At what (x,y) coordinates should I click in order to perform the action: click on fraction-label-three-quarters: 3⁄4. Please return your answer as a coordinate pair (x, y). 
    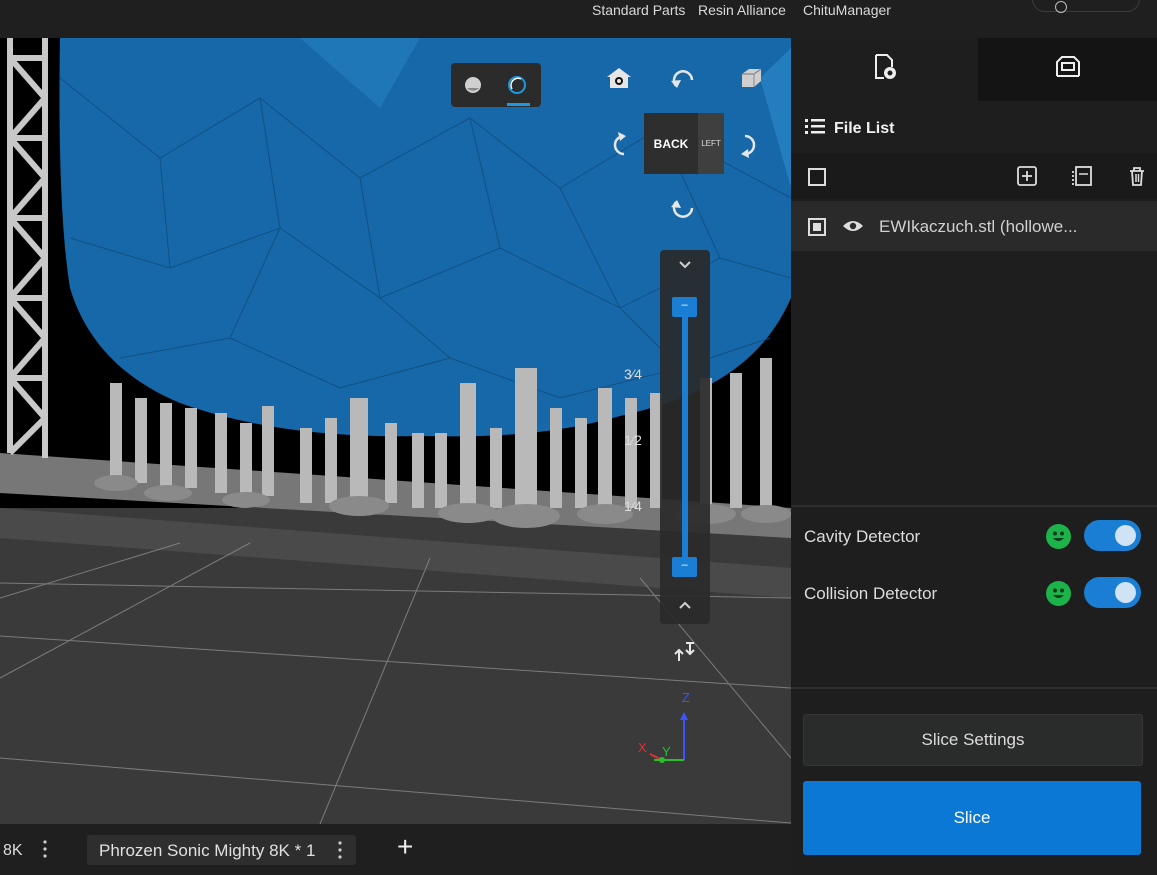
    Looking at the image, I should click on (633, 374).